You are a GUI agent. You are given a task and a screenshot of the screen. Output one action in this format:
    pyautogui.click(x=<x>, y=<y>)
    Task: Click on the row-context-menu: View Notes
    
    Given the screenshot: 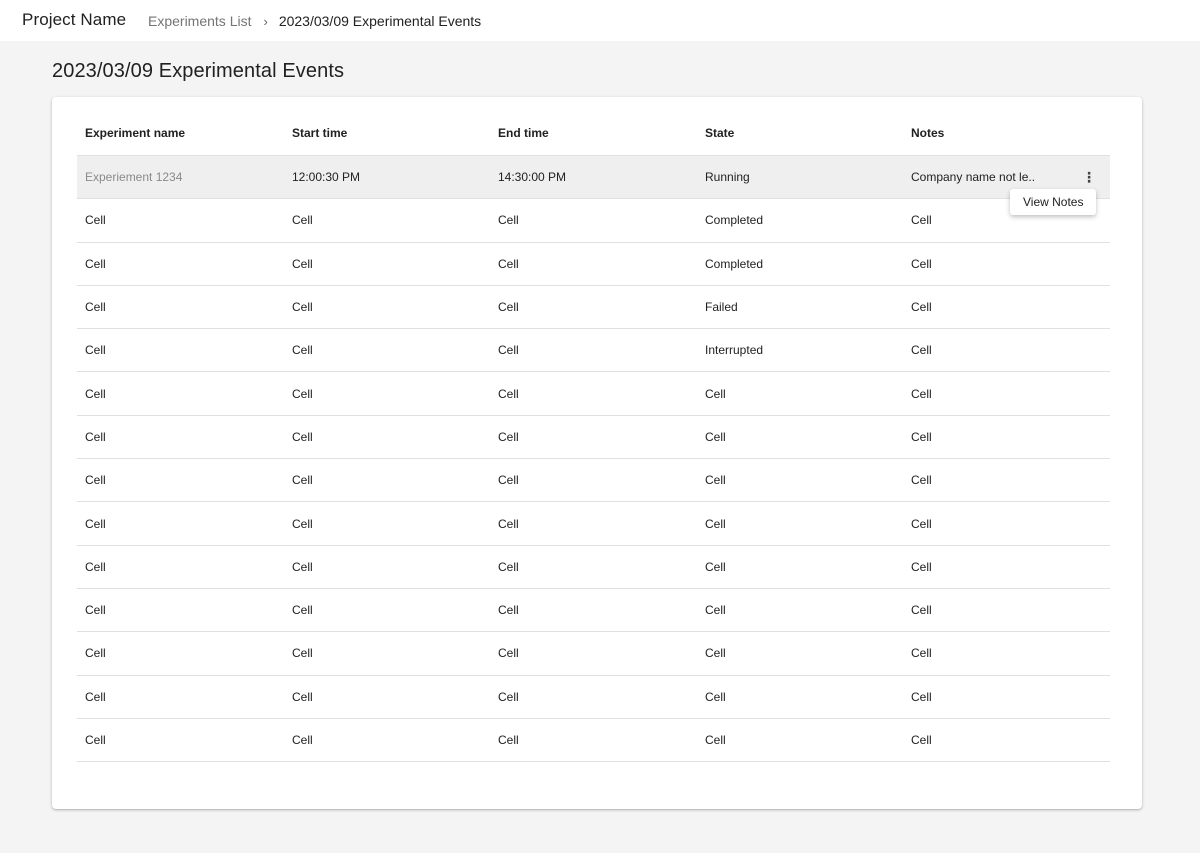 What is the action you would take?
    pyautogui.click(x=1053, y=202)
    